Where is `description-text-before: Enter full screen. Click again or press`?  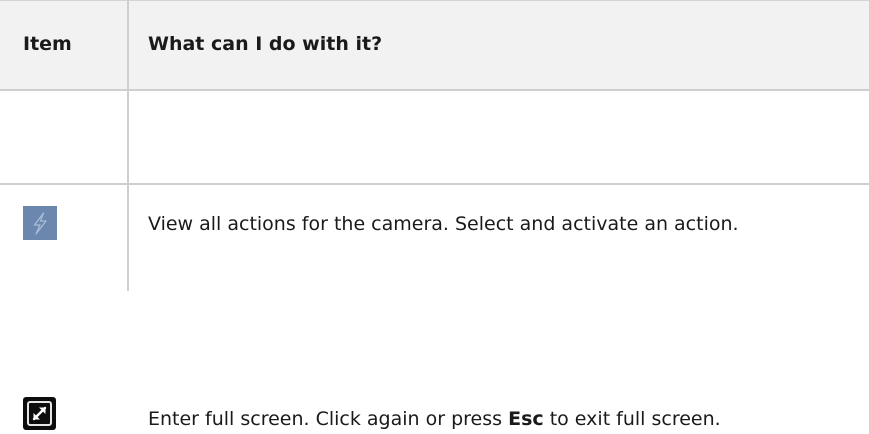 description-text-before: Enter full screen. Click again or press is located at coordinates (328, 419).